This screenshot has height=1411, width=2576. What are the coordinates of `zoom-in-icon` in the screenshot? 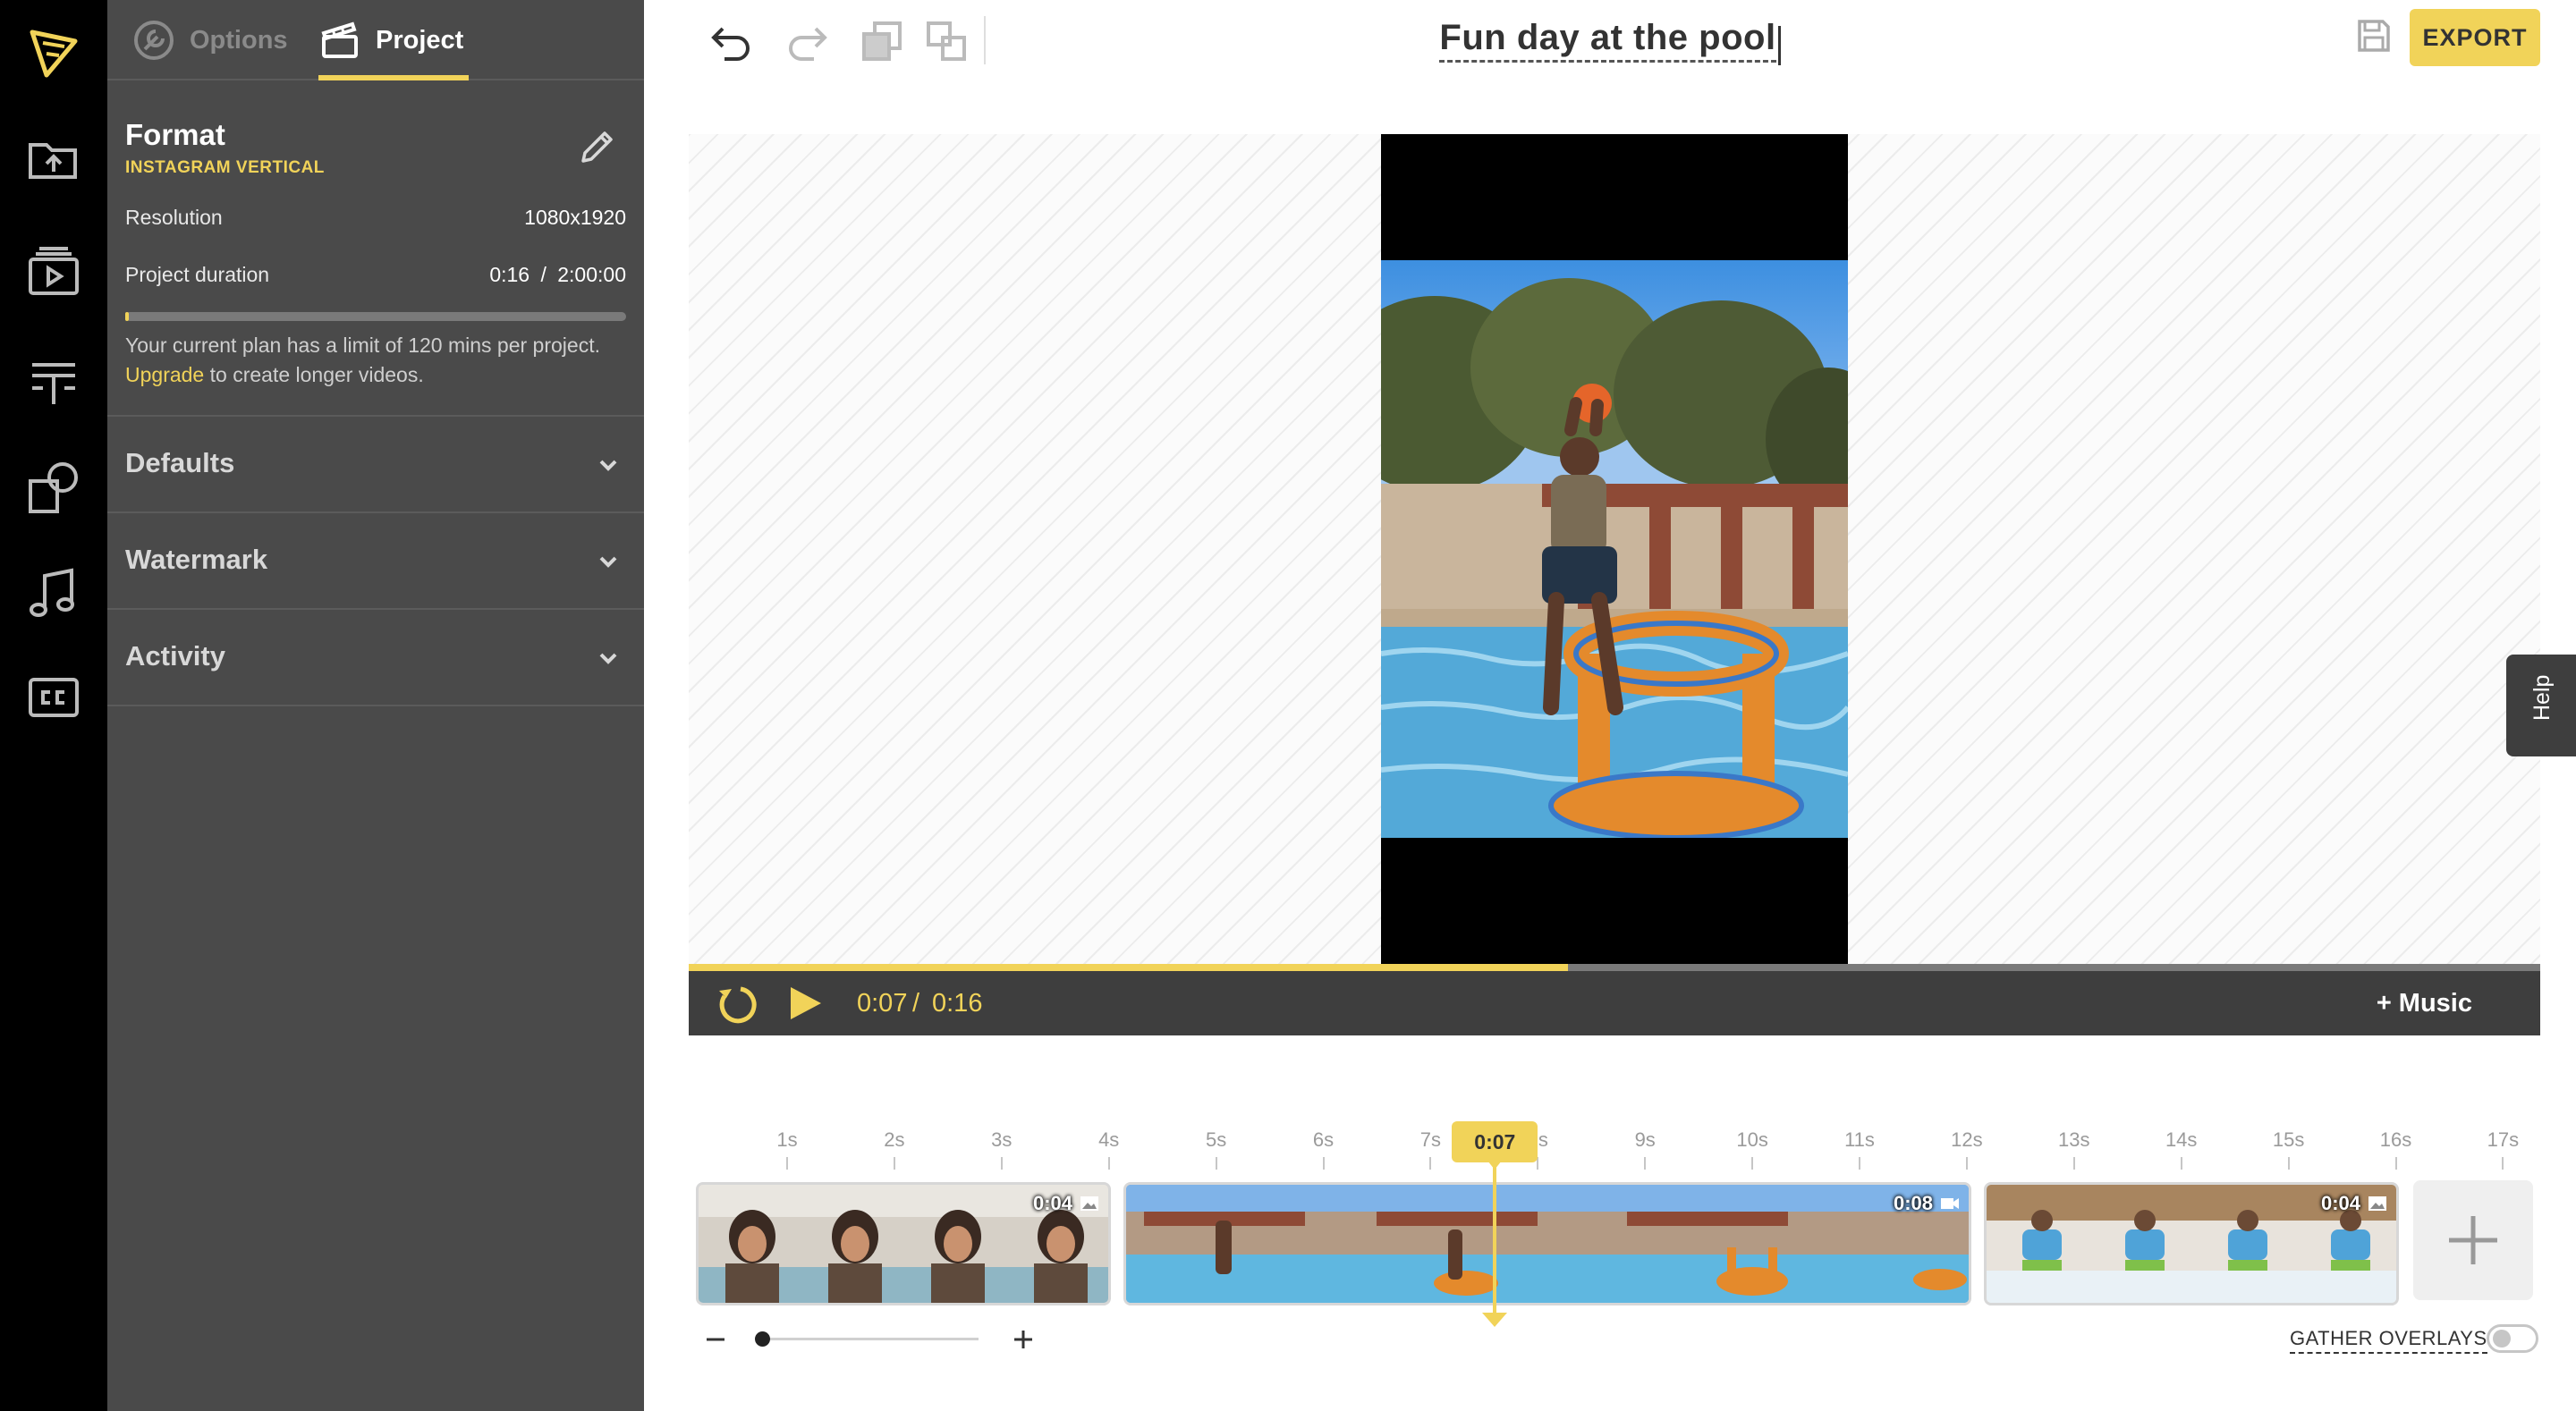 It's located at (1023, 1339).